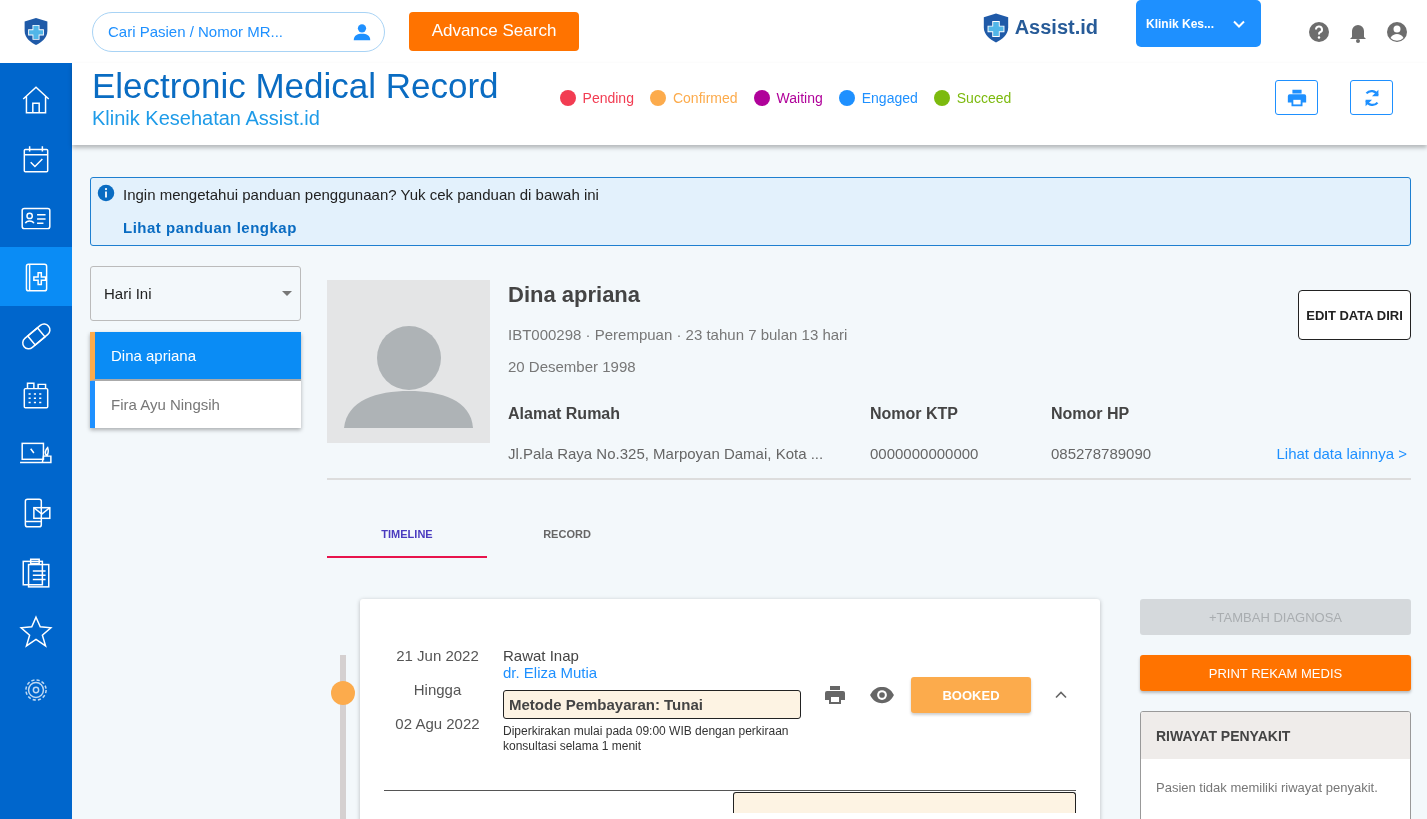  Describe the element at coordinates (106, 193) in the screenshot. I see `info-icon` at that location.